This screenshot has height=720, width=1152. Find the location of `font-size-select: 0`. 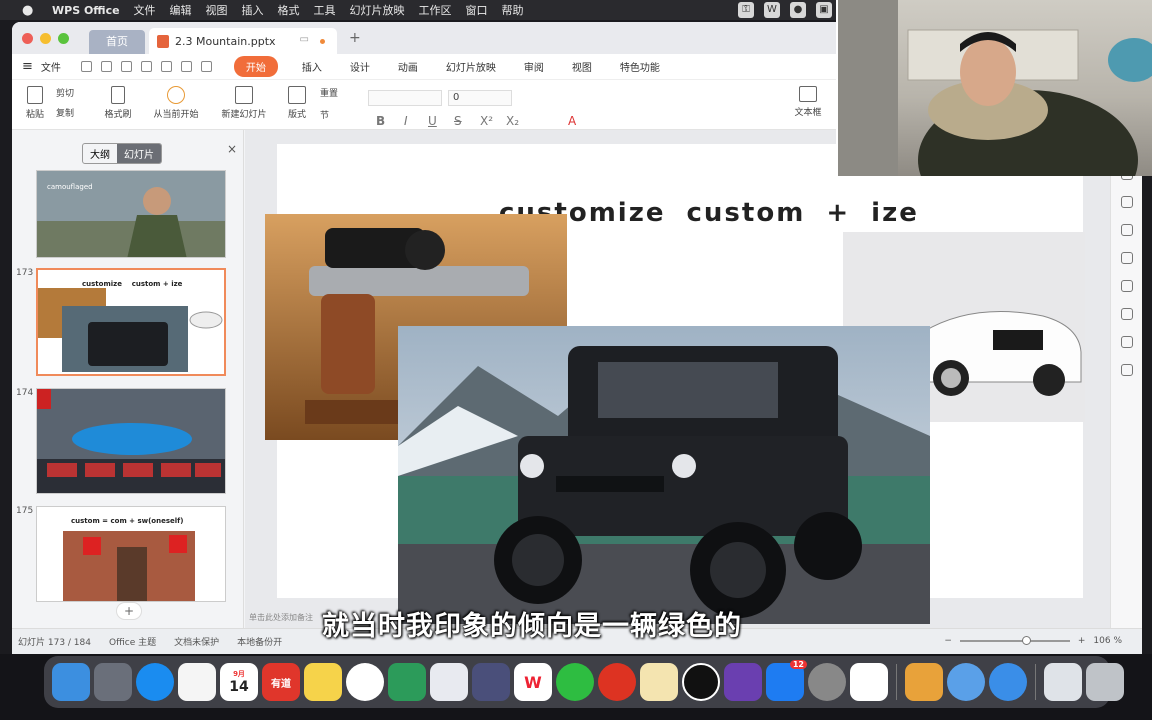

font-size-select: 0 is located at coordinates (480, 98).